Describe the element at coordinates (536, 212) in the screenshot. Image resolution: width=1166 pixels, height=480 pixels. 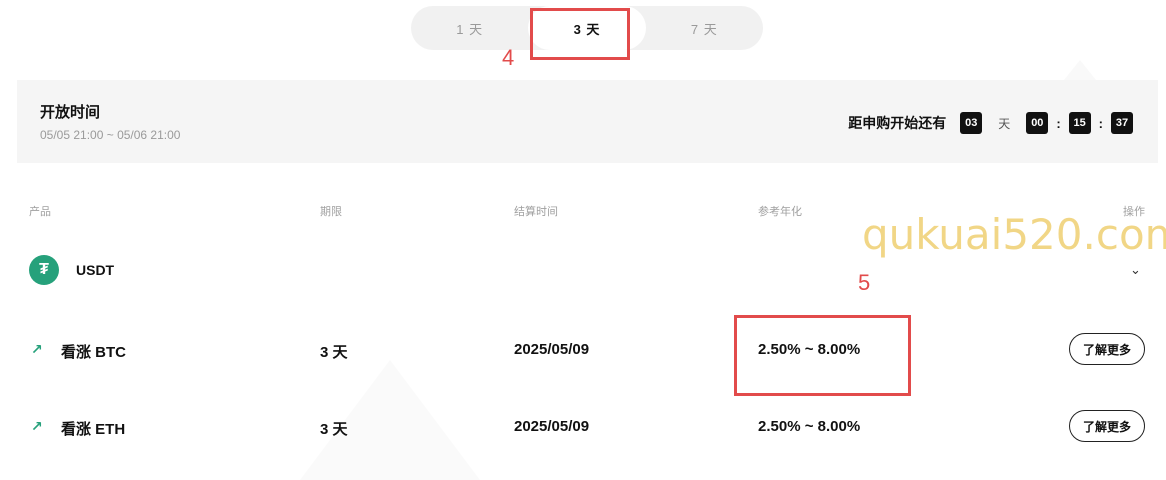
I see `column-header-settle-time: 结算时间` at that location.